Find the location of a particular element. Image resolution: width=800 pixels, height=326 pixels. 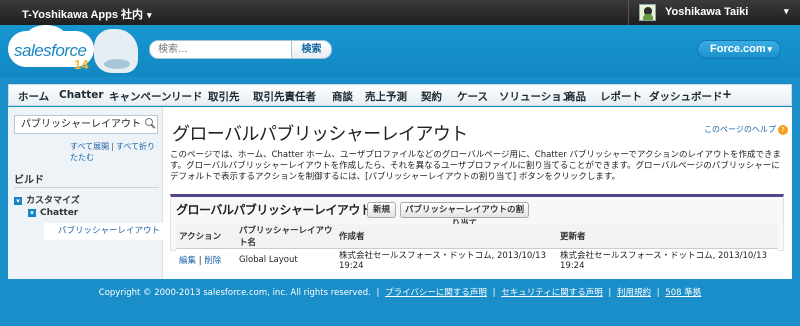

tab-cases: ケース is located at coordinates (472, 96).